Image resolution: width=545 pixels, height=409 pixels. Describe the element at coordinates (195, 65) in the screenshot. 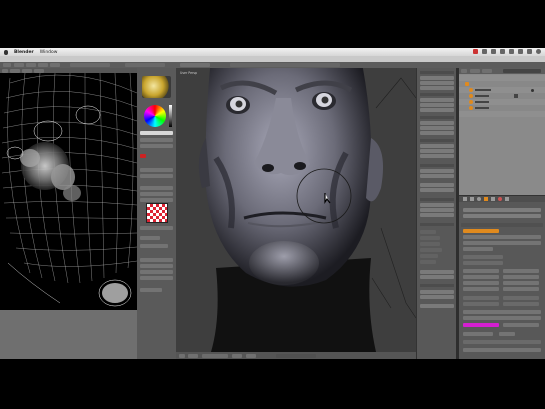

I see `render-engine-selector` at that location.